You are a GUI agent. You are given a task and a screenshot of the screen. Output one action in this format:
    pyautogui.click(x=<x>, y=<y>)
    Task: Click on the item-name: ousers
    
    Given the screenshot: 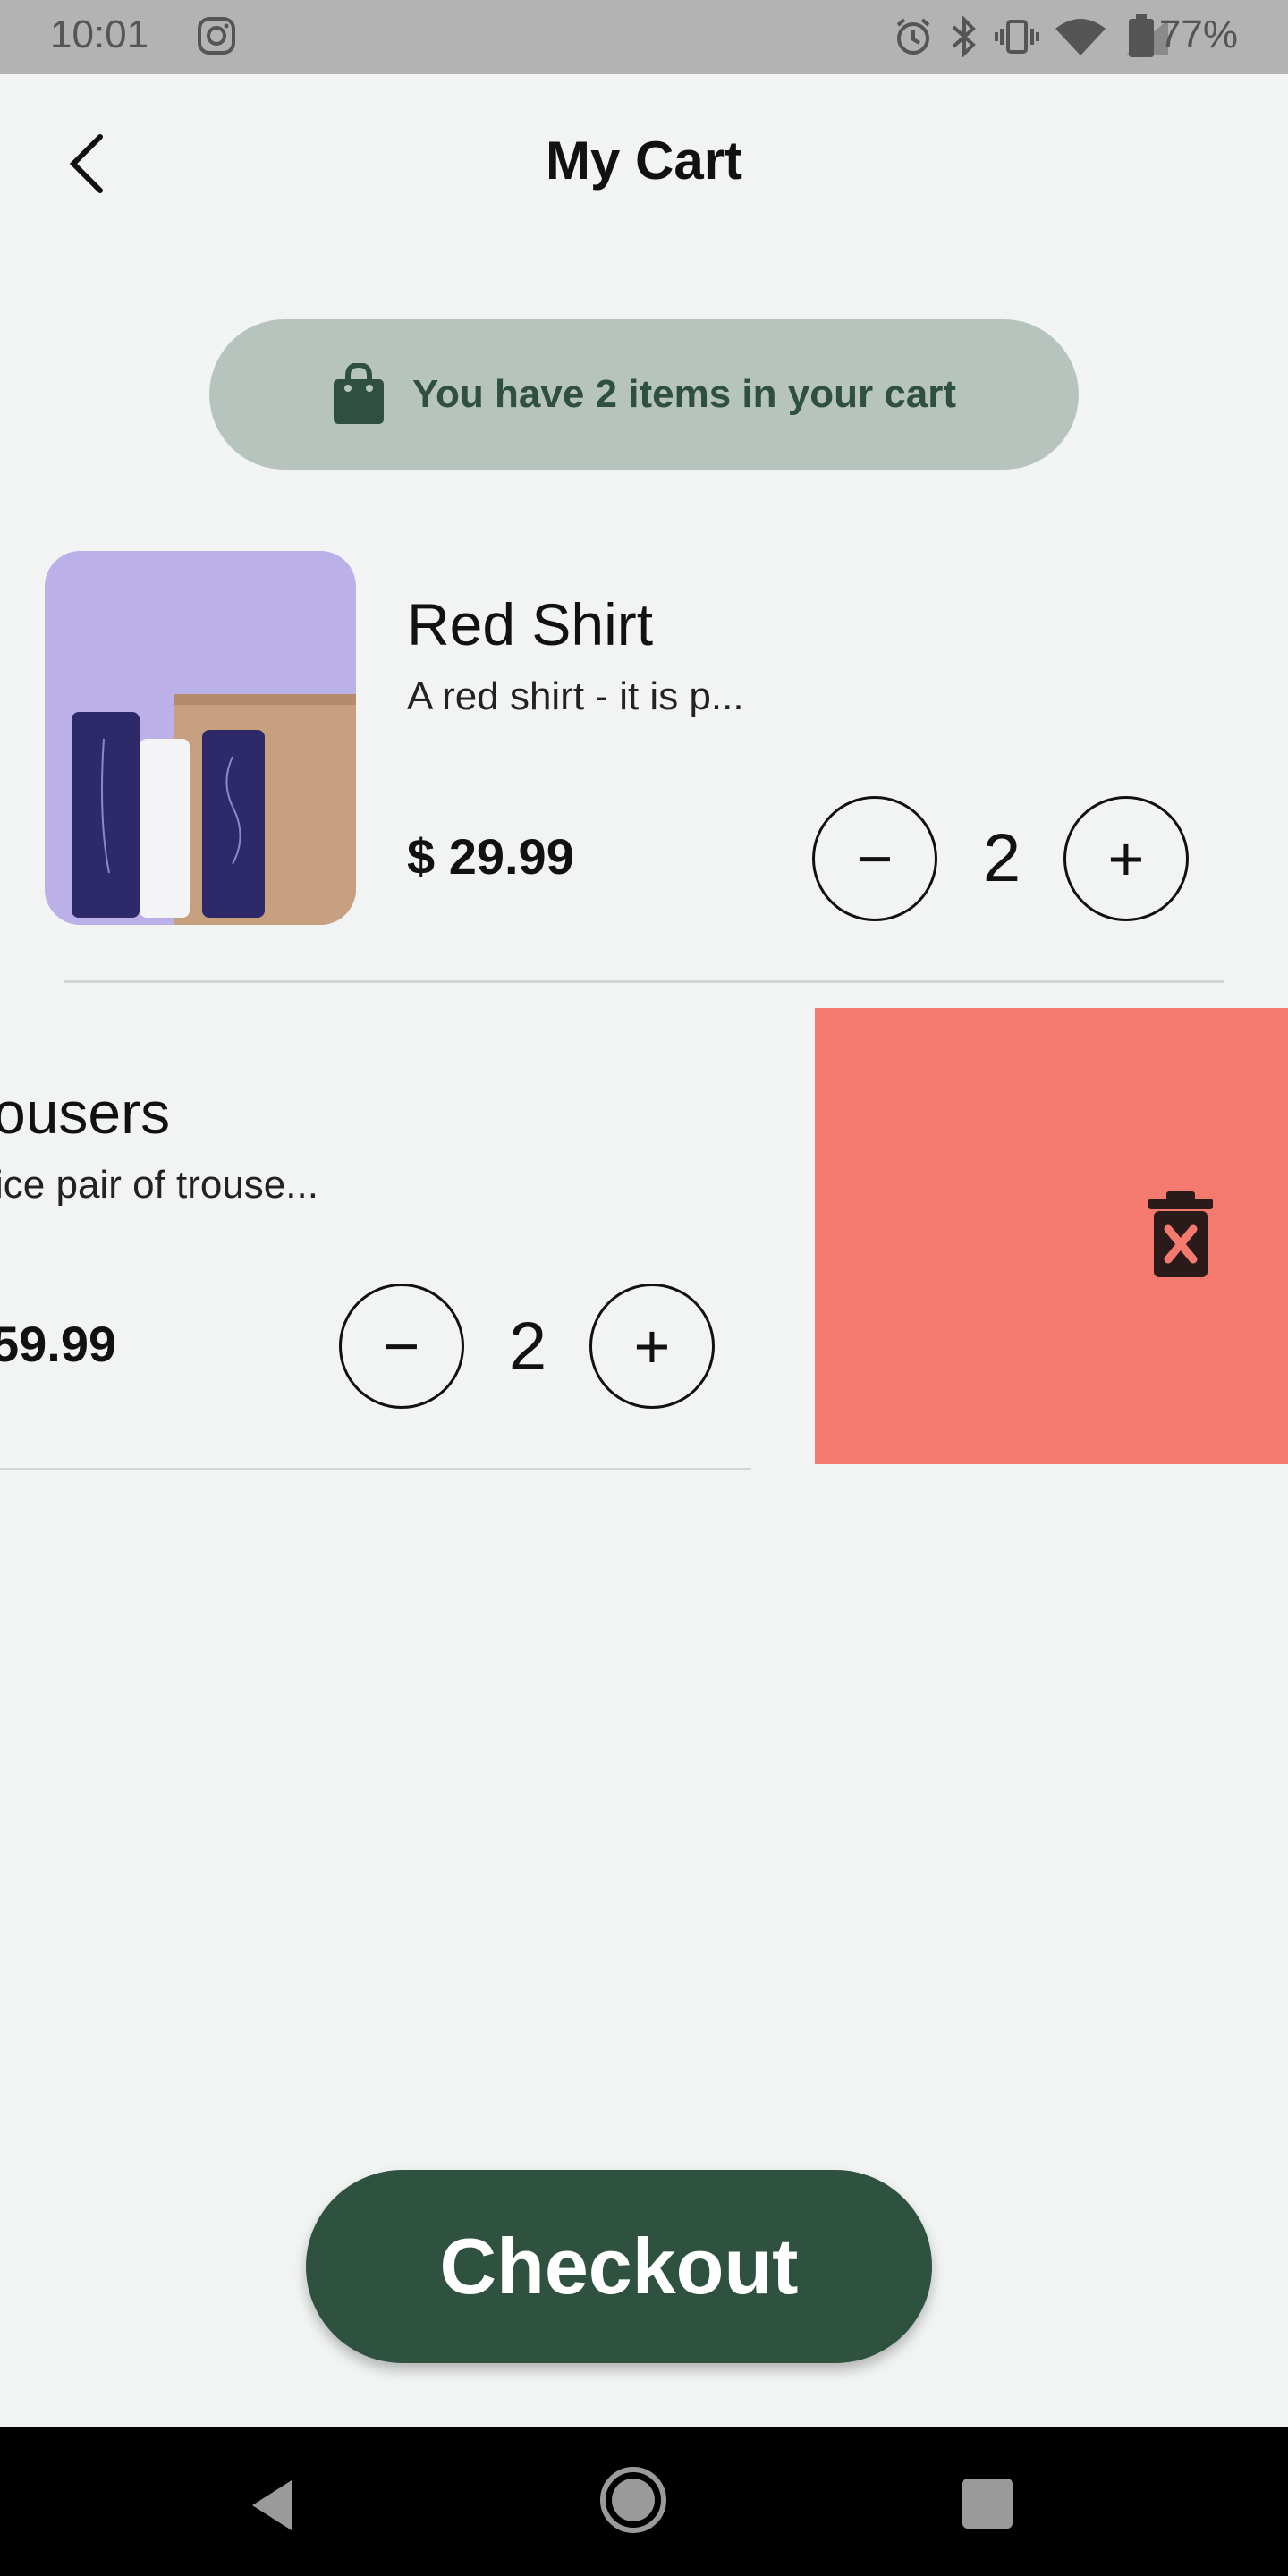 What is the action you would take?
    pyautogui.click(x=85, y=1113)
    